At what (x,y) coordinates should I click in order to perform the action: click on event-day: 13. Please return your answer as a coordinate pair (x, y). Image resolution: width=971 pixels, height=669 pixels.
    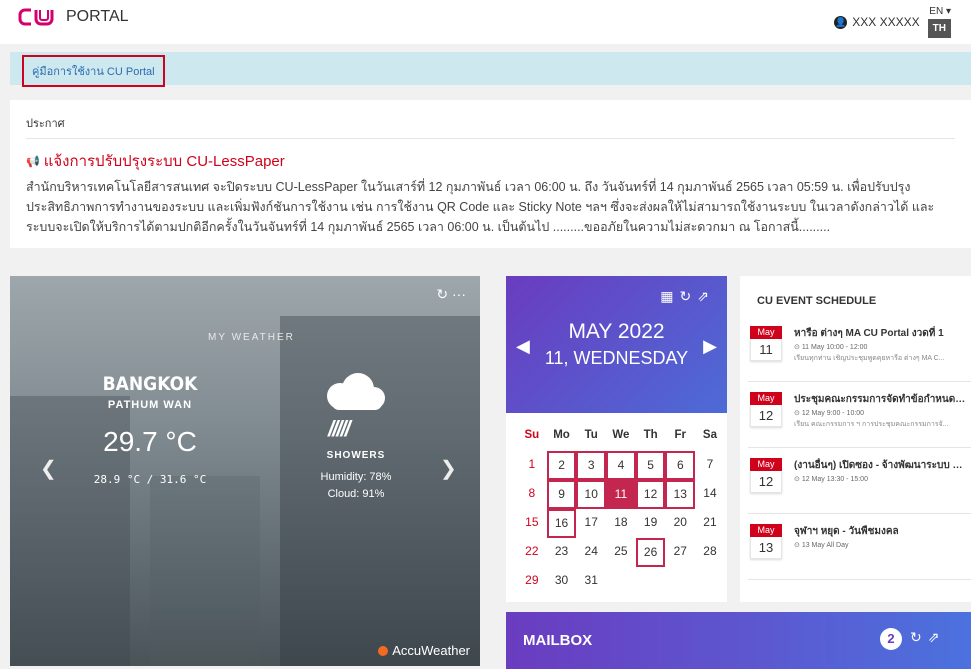
    Looking at the image, I should click on (766, 548).